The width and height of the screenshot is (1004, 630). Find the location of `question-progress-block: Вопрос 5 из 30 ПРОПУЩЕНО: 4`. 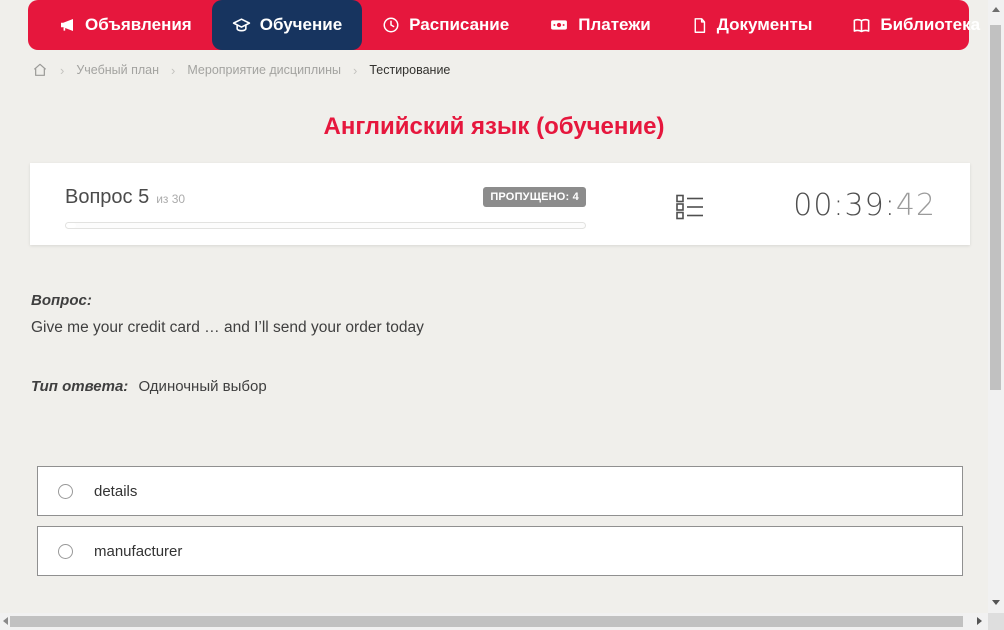

question-progress-block: Вопрос 5 из 30 ПРОПУЩЕНО: 4 is located at coordinates (325, 207).